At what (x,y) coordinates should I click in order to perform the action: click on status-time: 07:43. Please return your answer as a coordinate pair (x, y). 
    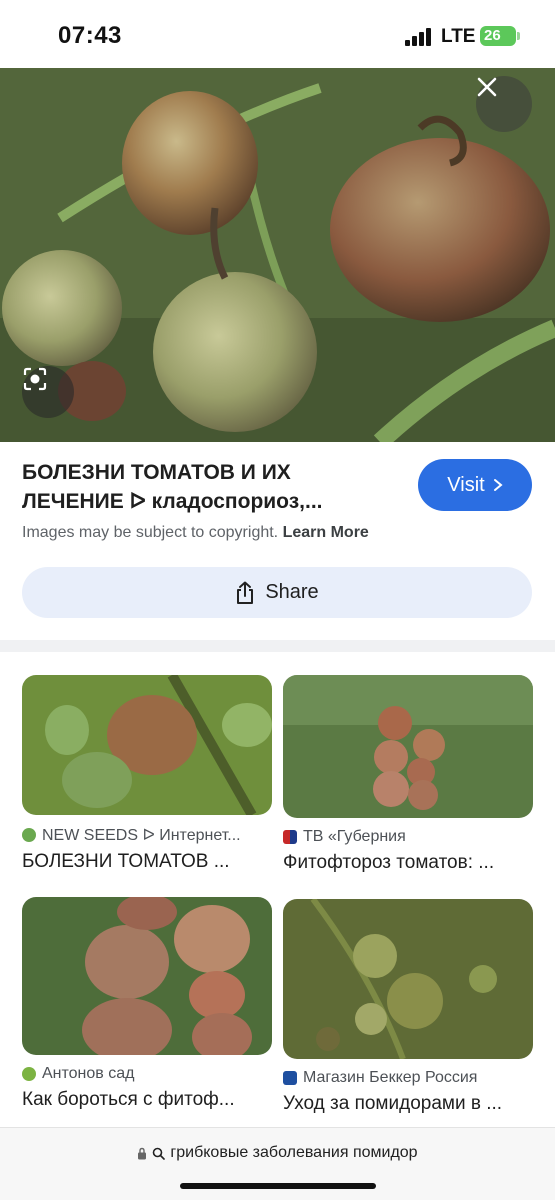
    Looking at the image, I should click on (90, 35).